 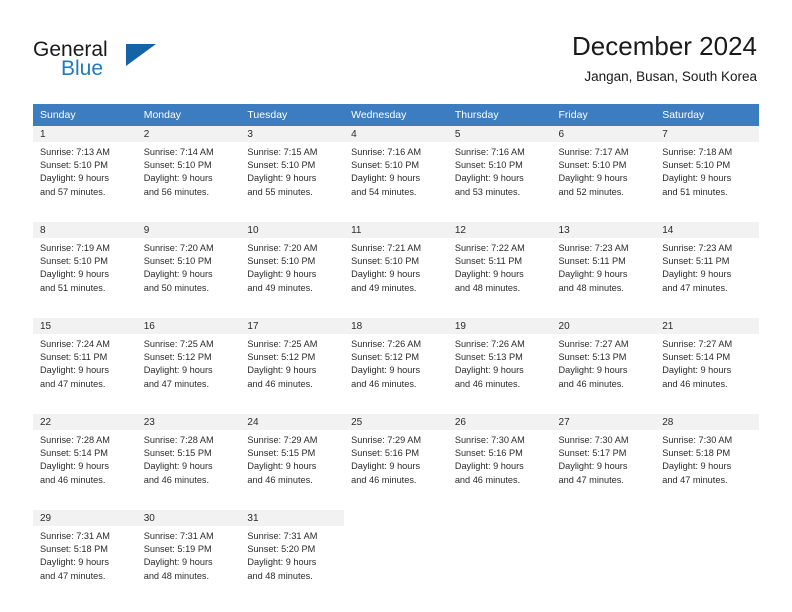 What do you see at coordinates (188, 518) in the screenshot?
I see `day-number: 30` at bounding box center [188, 518].